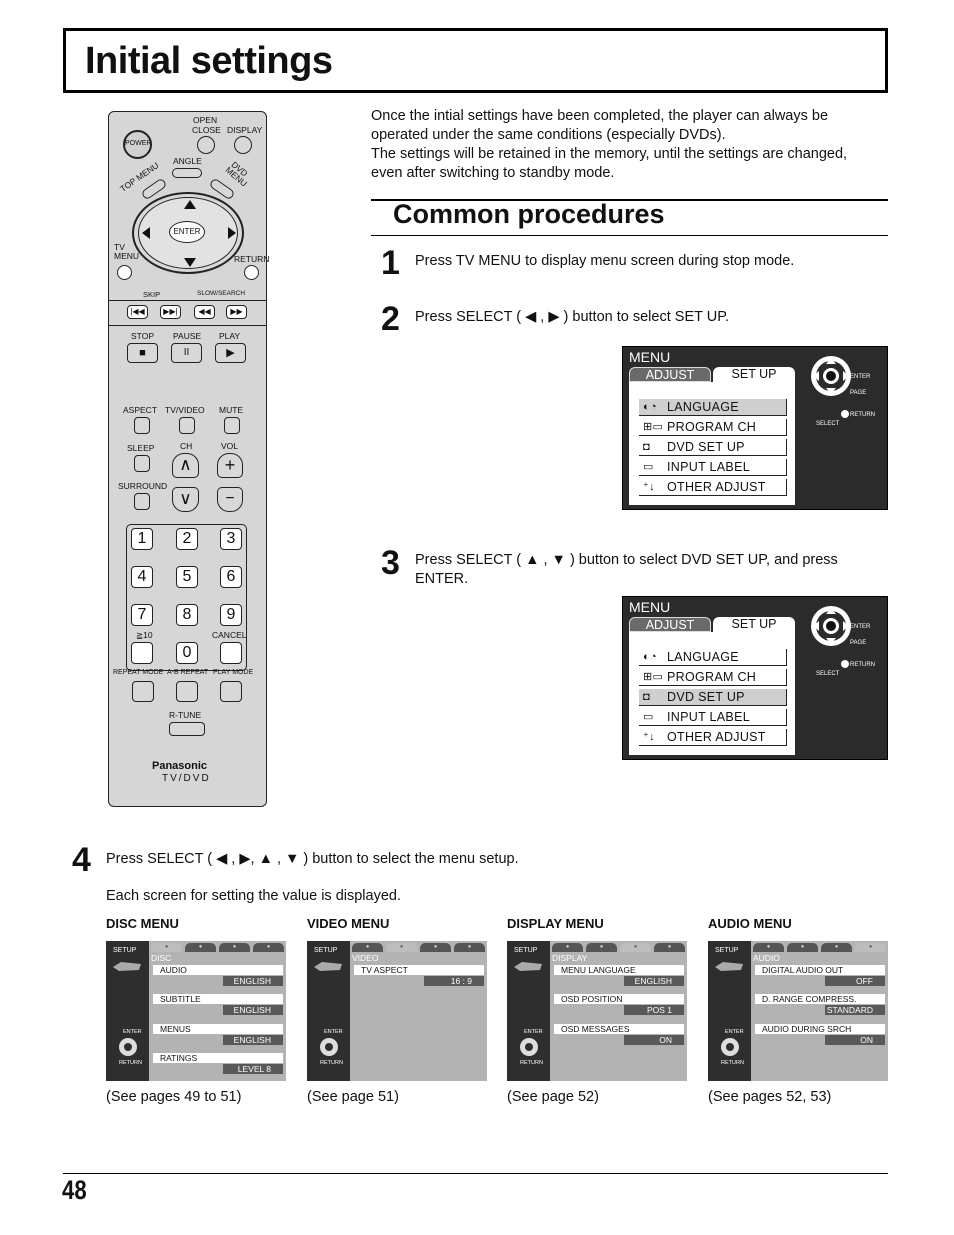 The width and height of the screenshot is (954, 1235). Describe the element at coordinates (858, 393) in the screenshot. I see `pad-page-label: PAGE` at that location.